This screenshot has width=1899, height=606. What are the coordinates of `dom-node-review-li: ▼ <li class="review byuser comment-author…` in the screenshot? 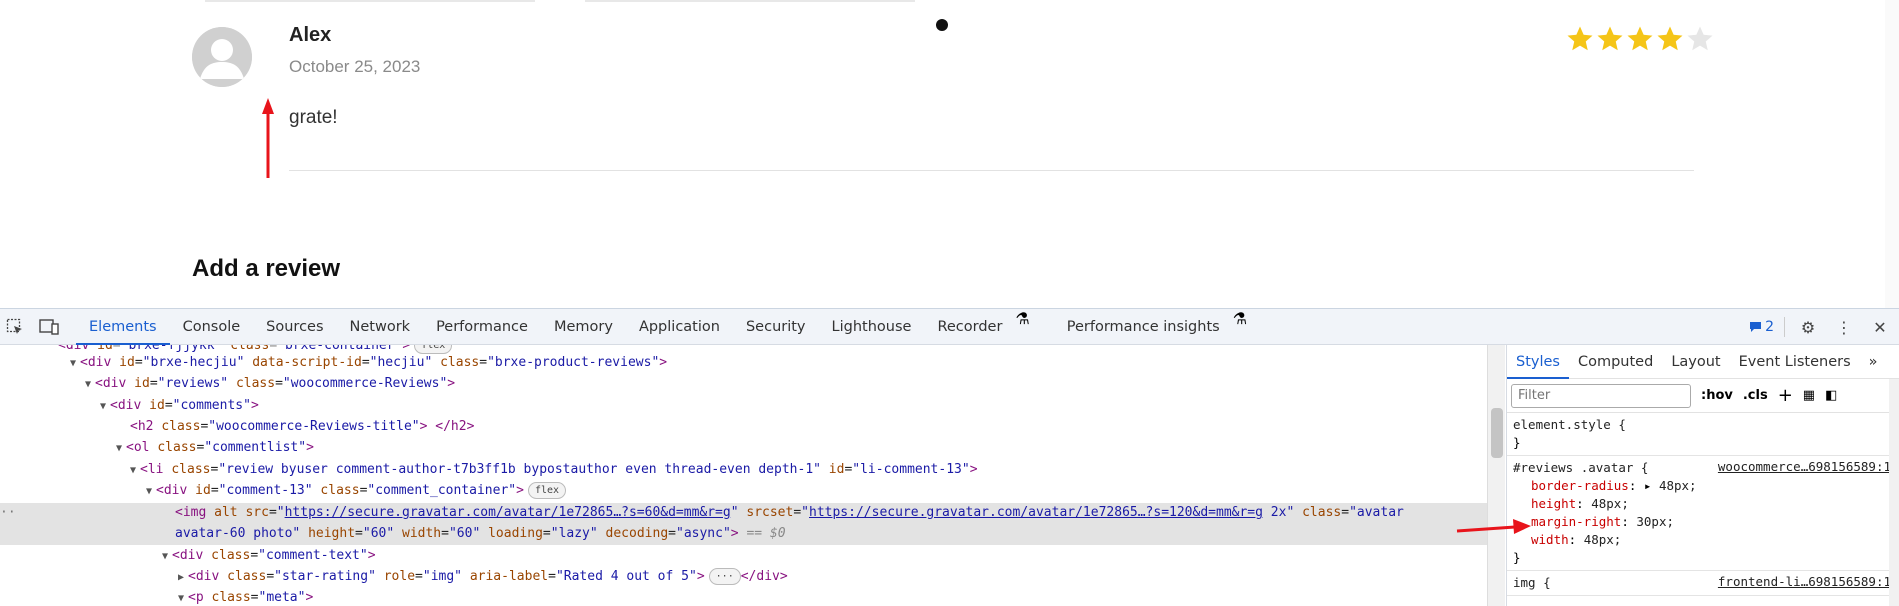 It's located at (554, 469).